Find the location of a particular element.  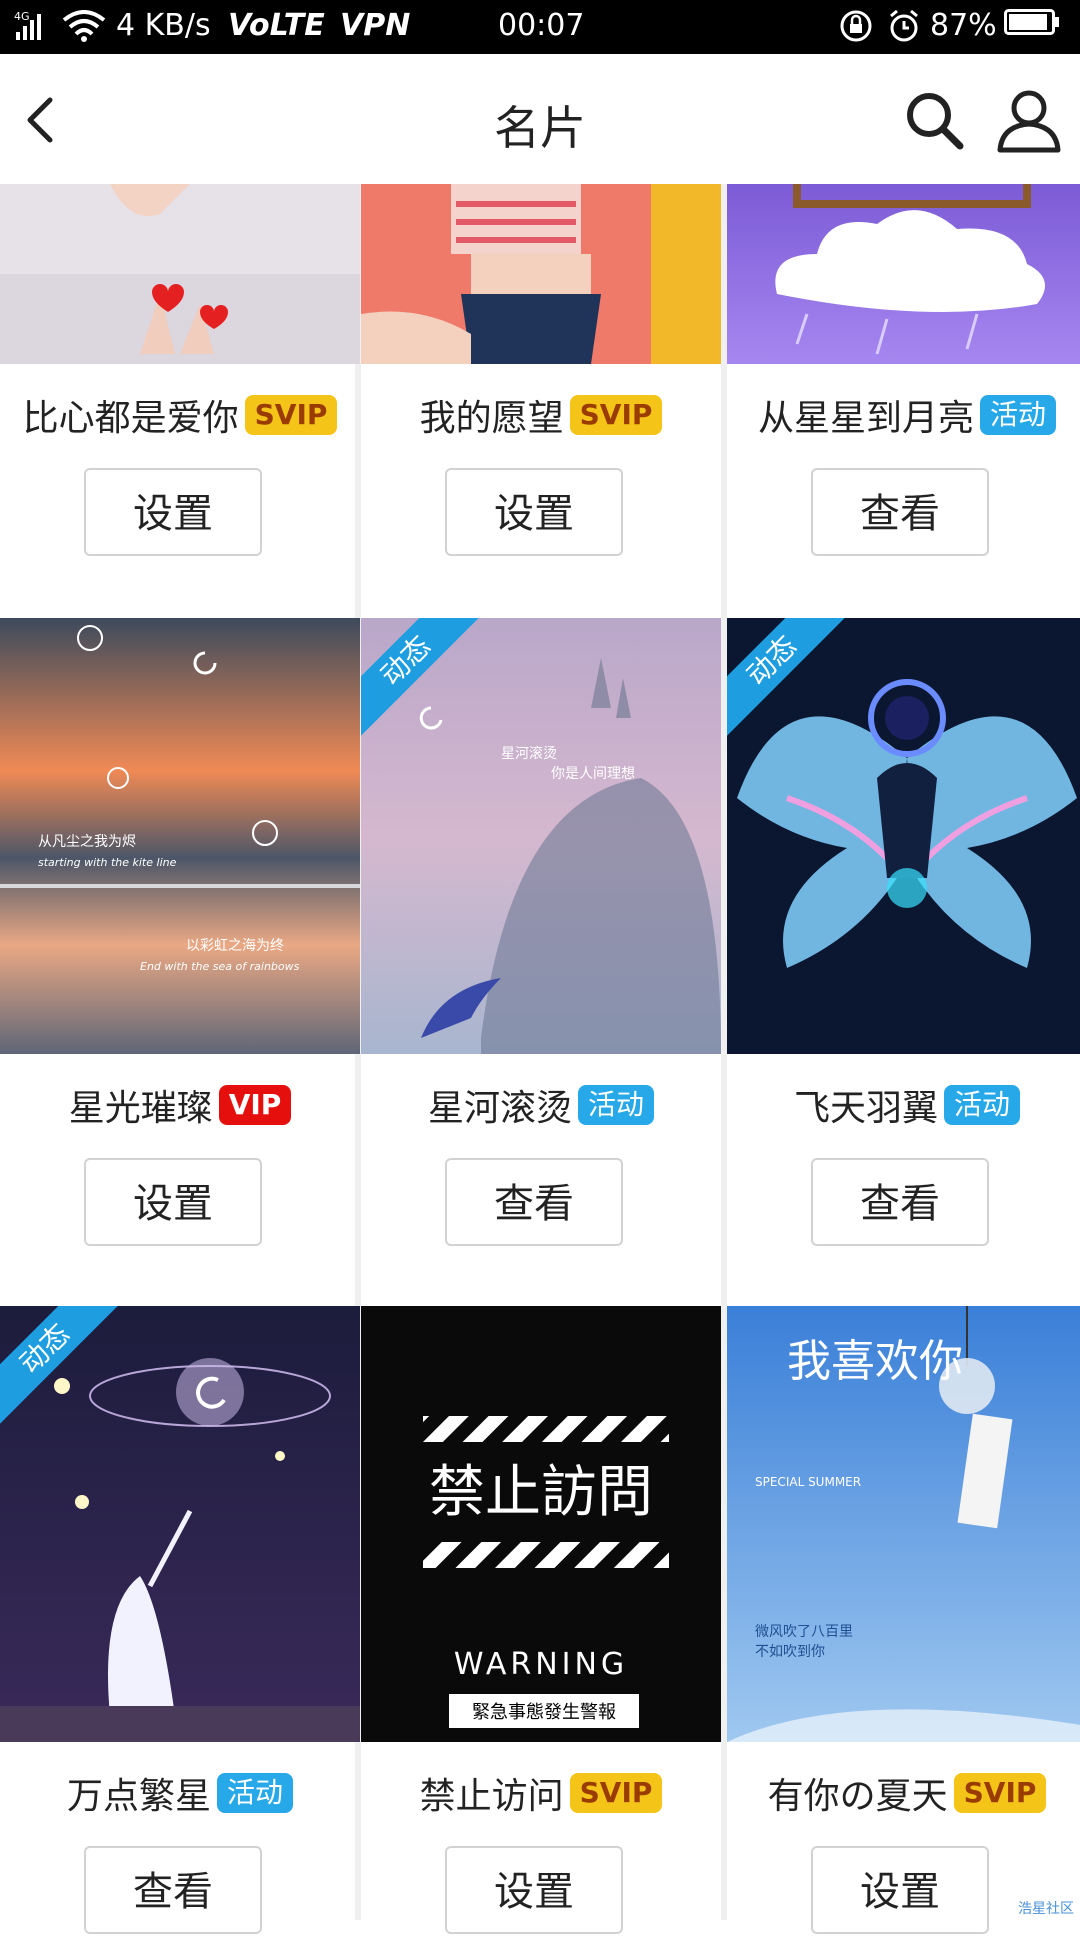

card-galaxy: 你是人间理想 星河滚烫 动态 星河滚烫 活动 查看 is located at coordinates (541, 961).